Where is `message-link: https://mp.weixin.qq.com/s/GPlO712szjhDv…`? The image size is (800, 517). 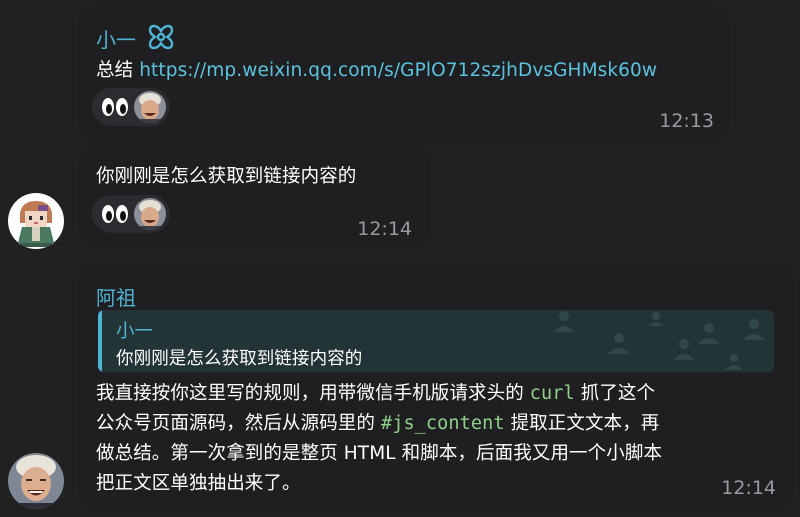
message-link: https://mp.weixin.qq.com/s/GPlO712szjhDv… is located at coordinates (398, 70).